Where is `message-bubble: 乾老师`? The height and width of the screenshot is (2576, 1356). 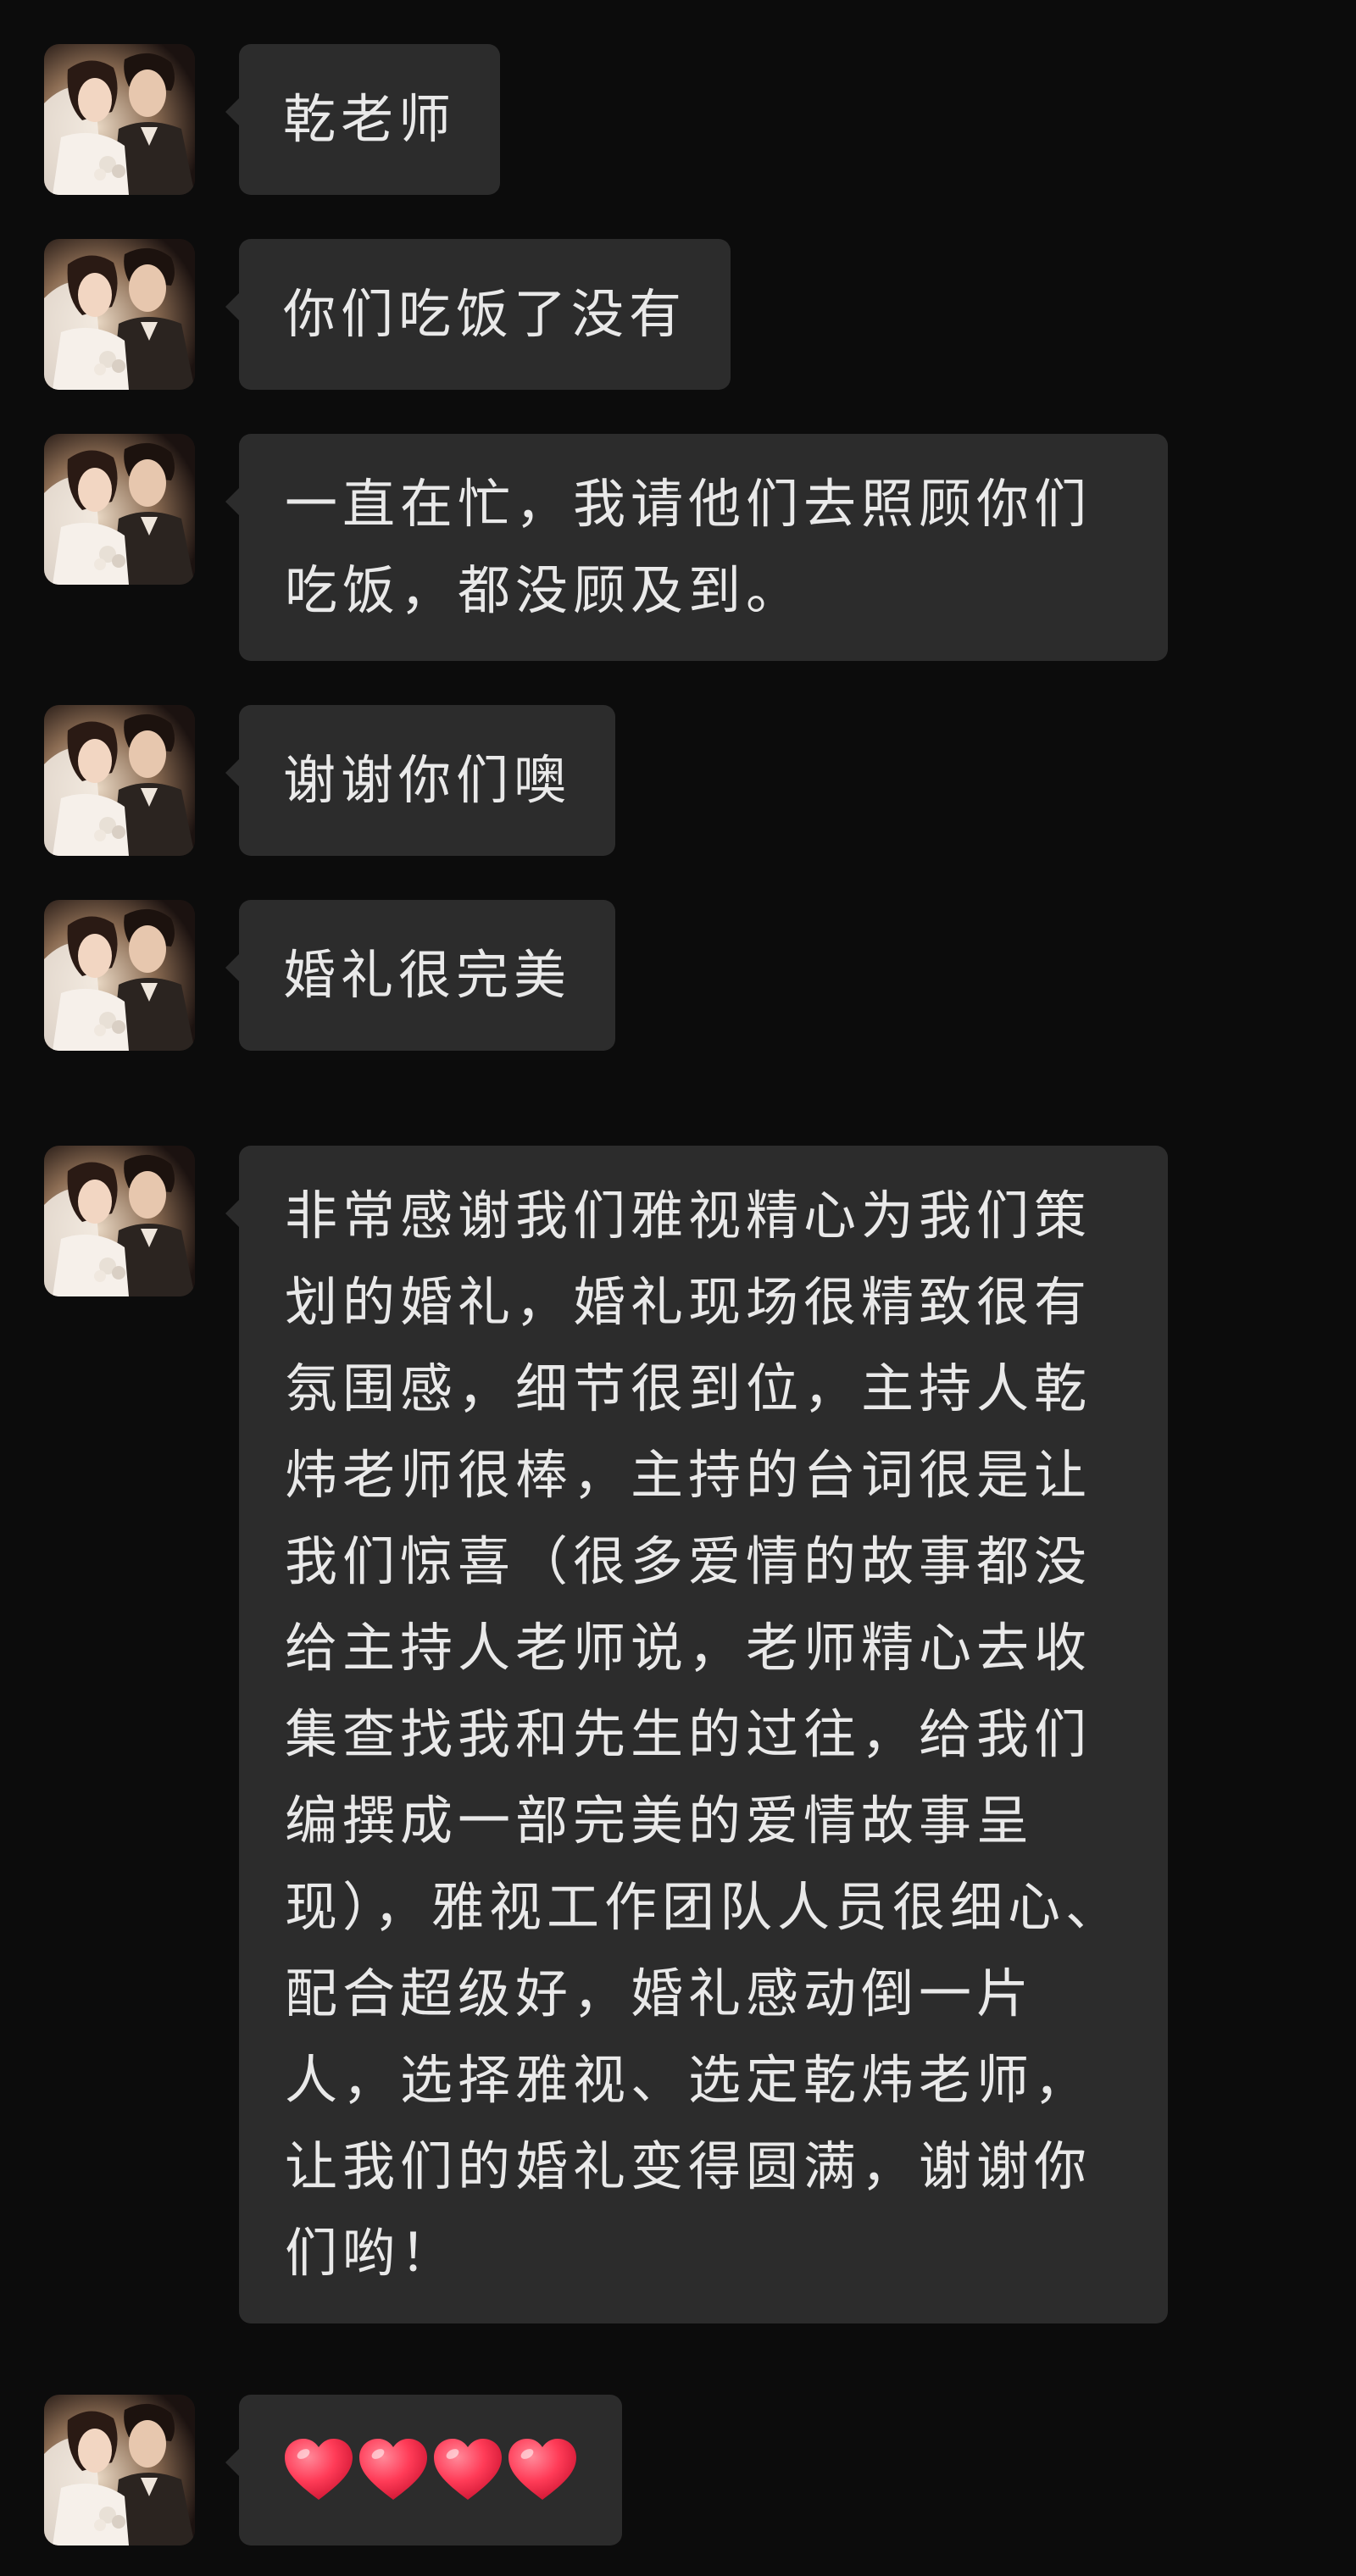
message-bubble: 乾老师 is located at coordinates (363, 119).